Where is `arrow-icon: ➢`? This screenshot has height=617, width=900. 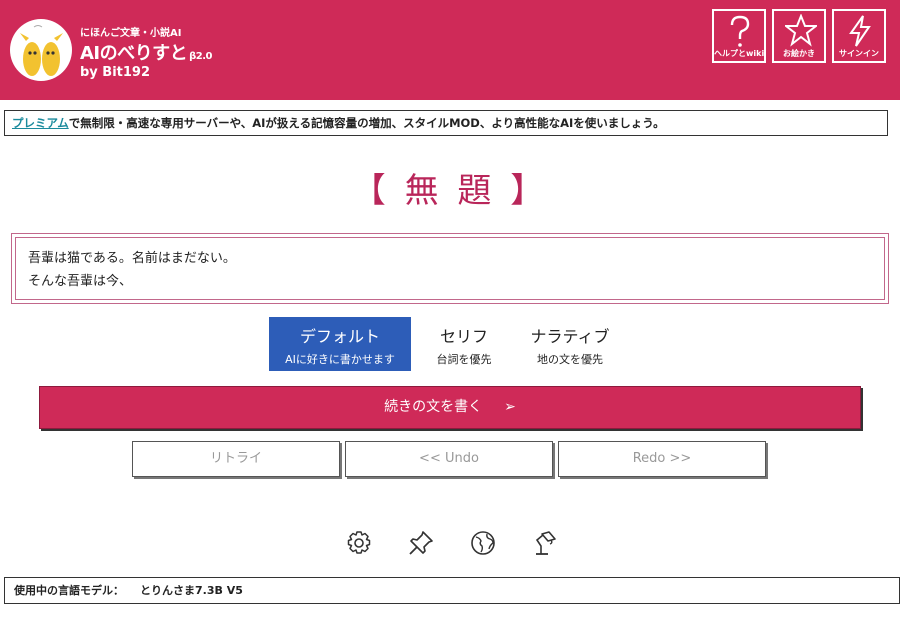
arrow-icon: ➢ is located at coordinates (510, 407).